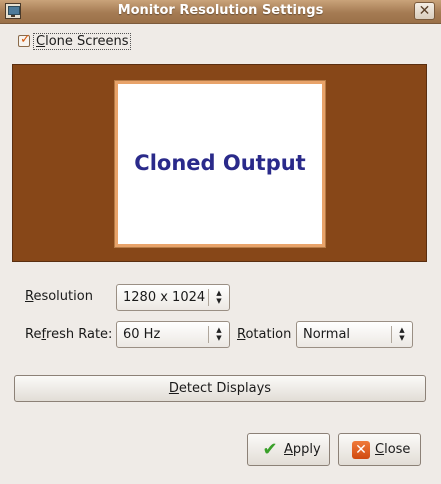 The width and height of the screenshot is (441, 484). I want to click on clone-screens-checkbox: ✓, so click(24, 39).